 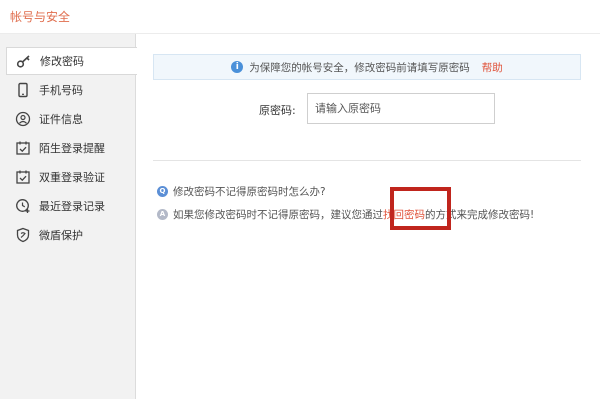 I want to click on faq-answer-prefix: 如果您修改密码时不记得原密码，建议您通过, so click(x=278, y=215).